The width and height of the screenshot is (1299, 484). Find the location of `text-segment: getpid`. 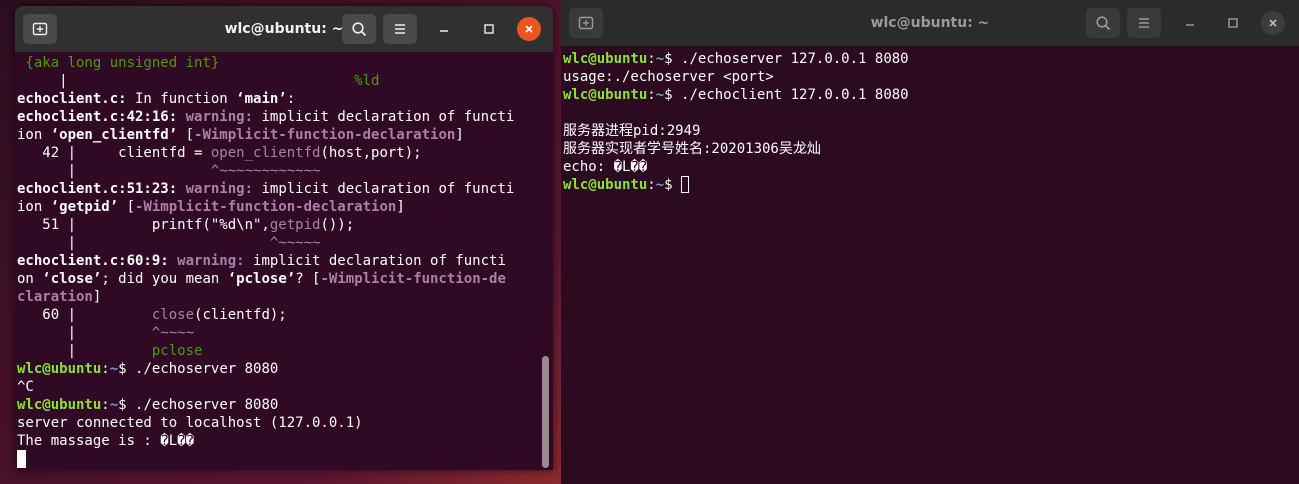

text-segment: getpid is located at coordinates (295, 225).